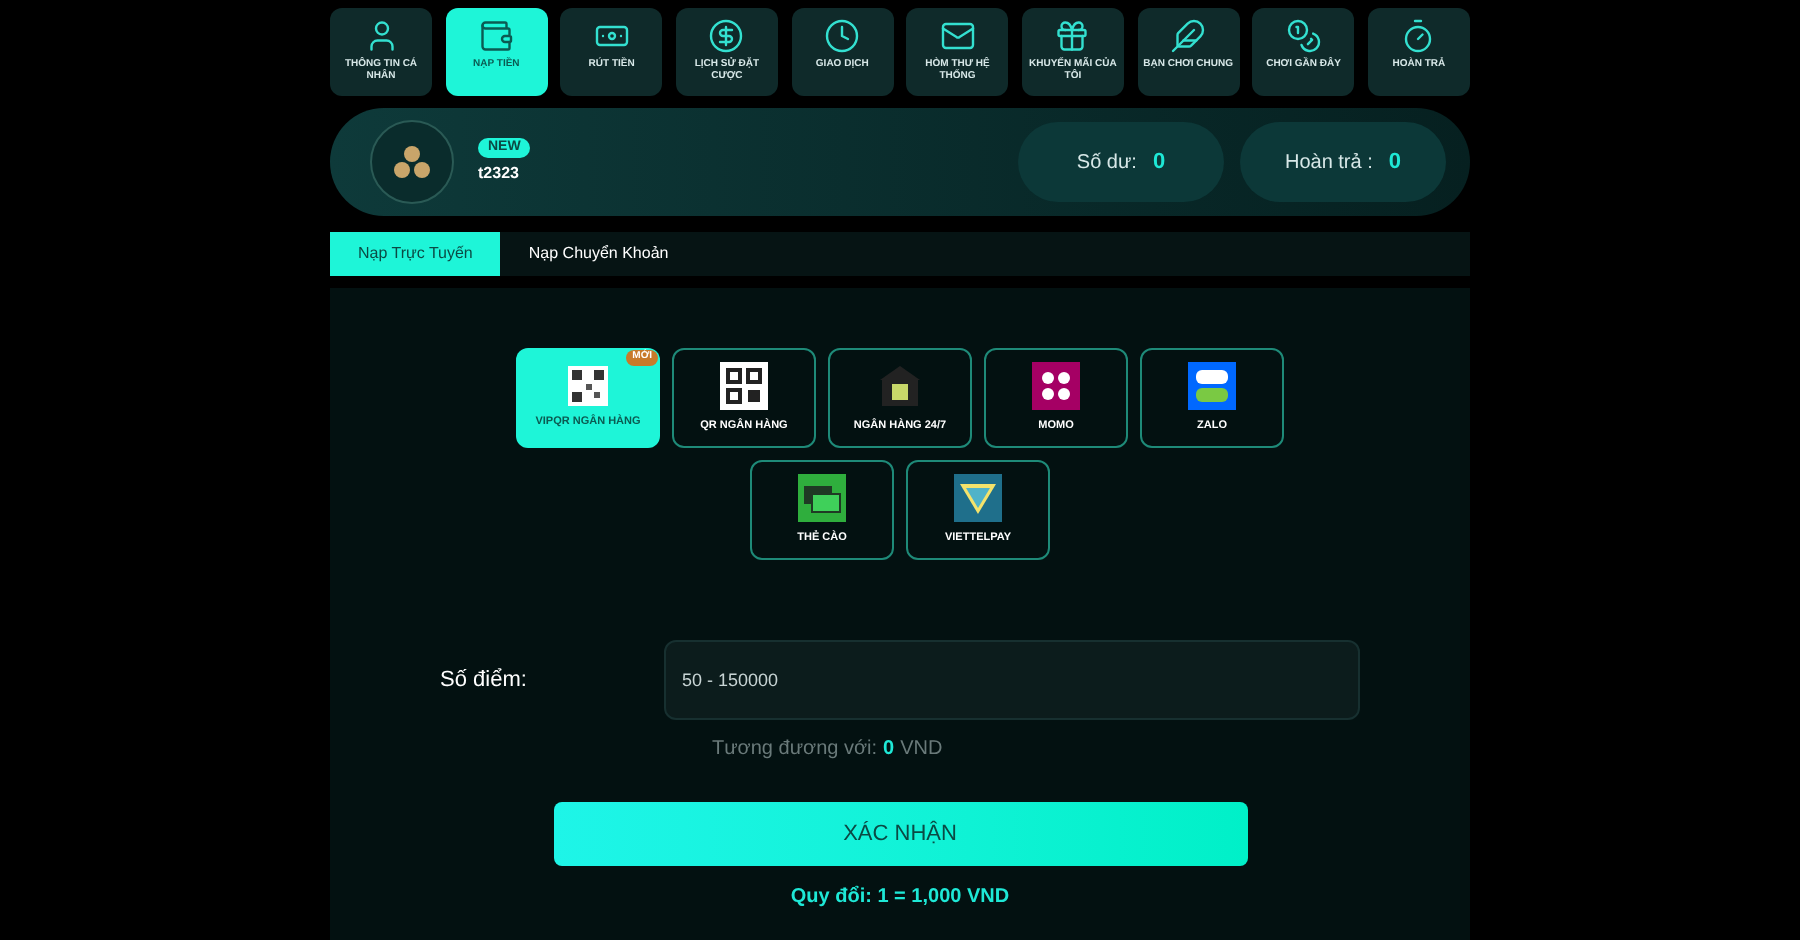 The width and height of the screenshot is (1800, 940). What do you see at coordinates (889, 750) in the screenshot?
I see `equivalent-value: 0` at bounding box center [889, 750].